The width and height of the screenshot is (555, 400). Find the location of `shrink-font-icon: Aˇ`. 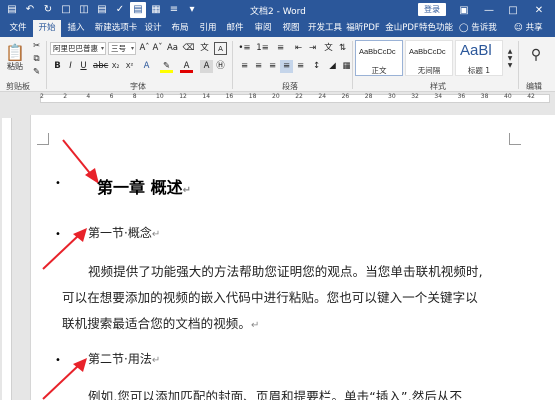

shrink-font-icon: Aˇ is located at coordinates (157, 48).